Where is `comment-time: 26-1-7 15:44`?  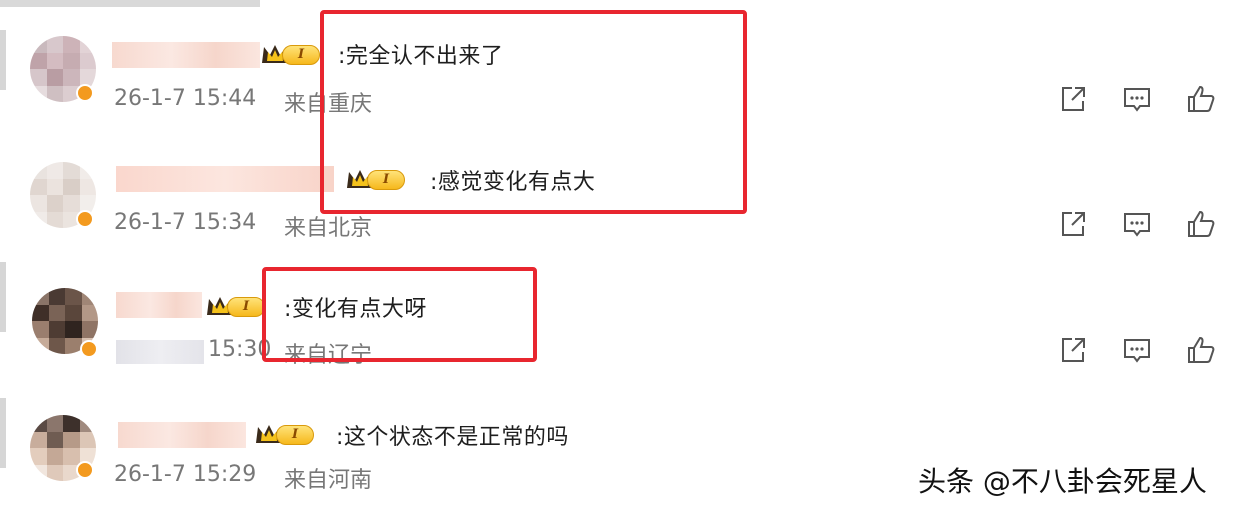
comment-time: 26-1-7 15:44 is located at coordinates (185, 98).